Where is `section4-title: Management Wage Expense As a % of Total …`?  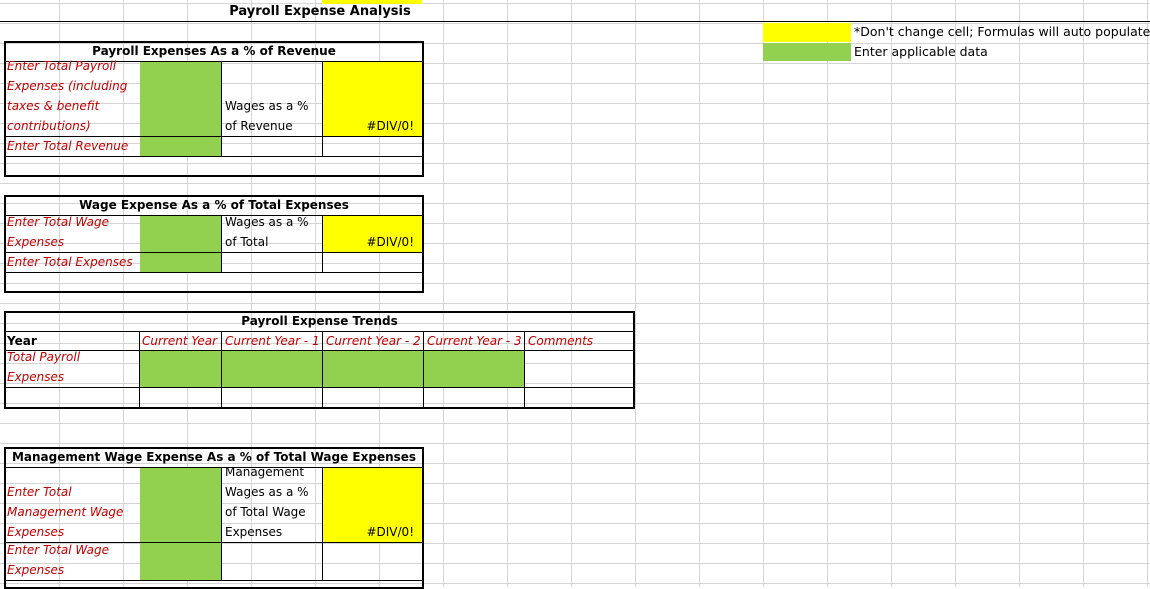 section4-title: Management Wage Expense As a % of Total … is located at coordinates (214, 457).